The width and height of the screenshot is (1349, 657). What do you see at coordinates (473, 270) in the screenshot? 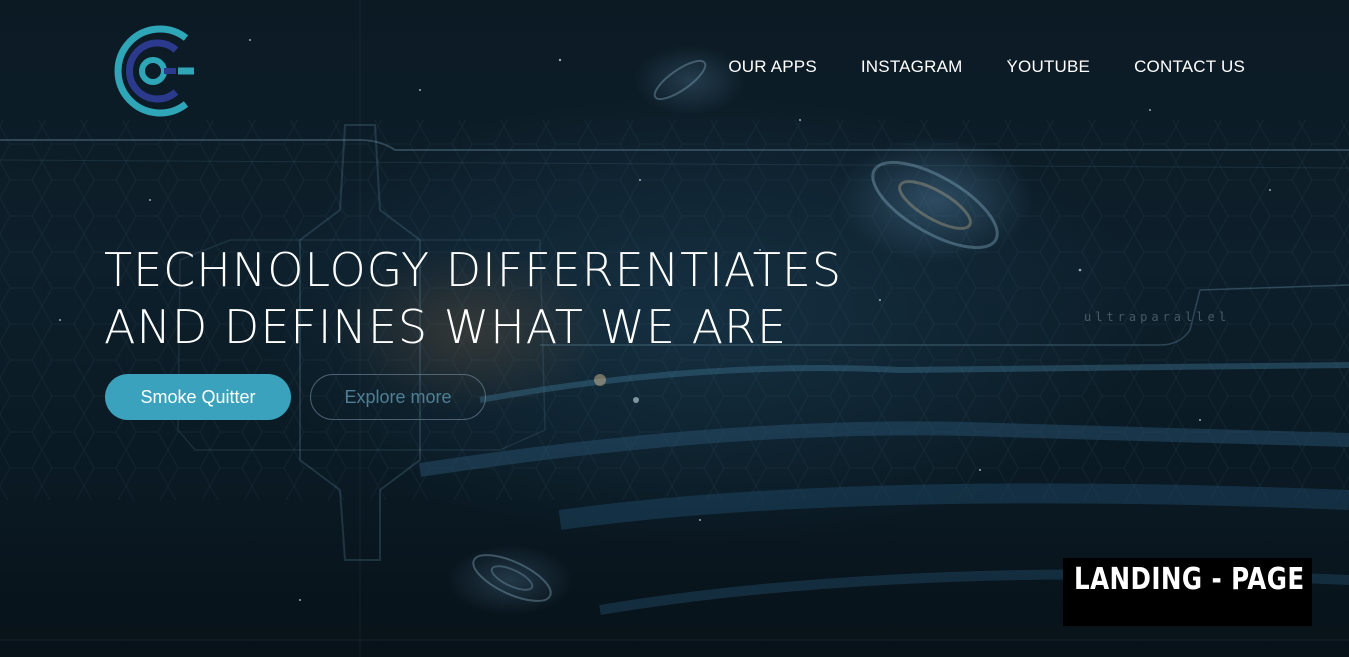
I see `headline-line-1: TECHNOLOGY DIFFERENTIATES` at bounding box center [473, 270].